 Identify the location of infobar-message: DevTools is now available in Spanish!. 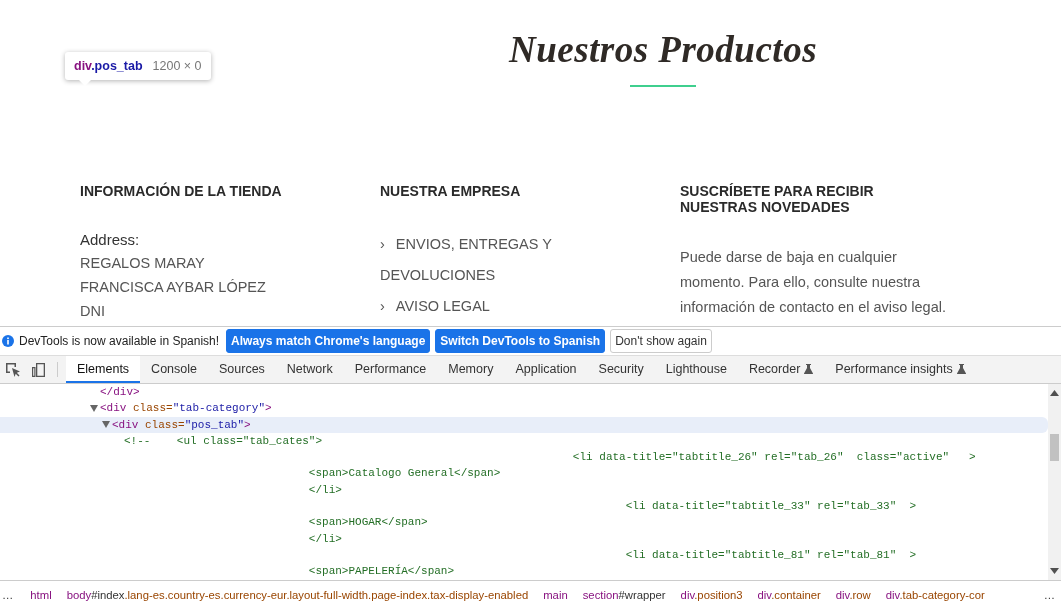
(119, 341).